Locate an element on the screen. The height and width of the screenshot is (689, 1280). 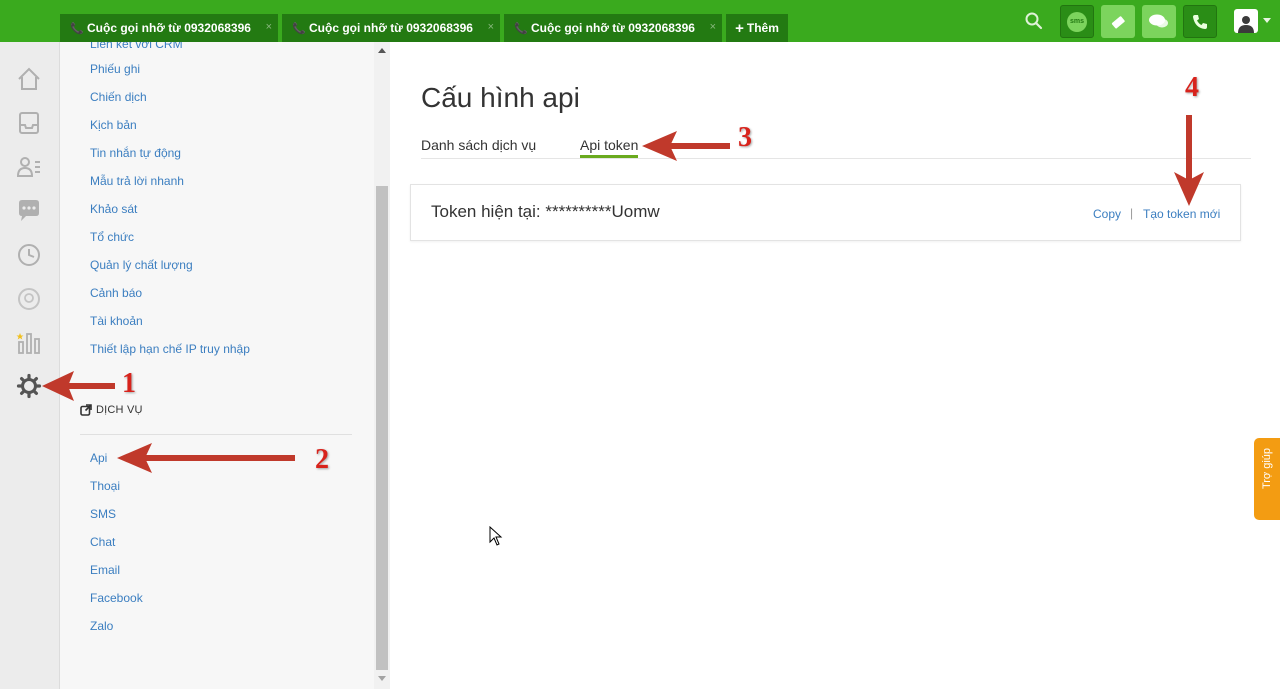
external-link-icon is located at coordinates (86, 410).